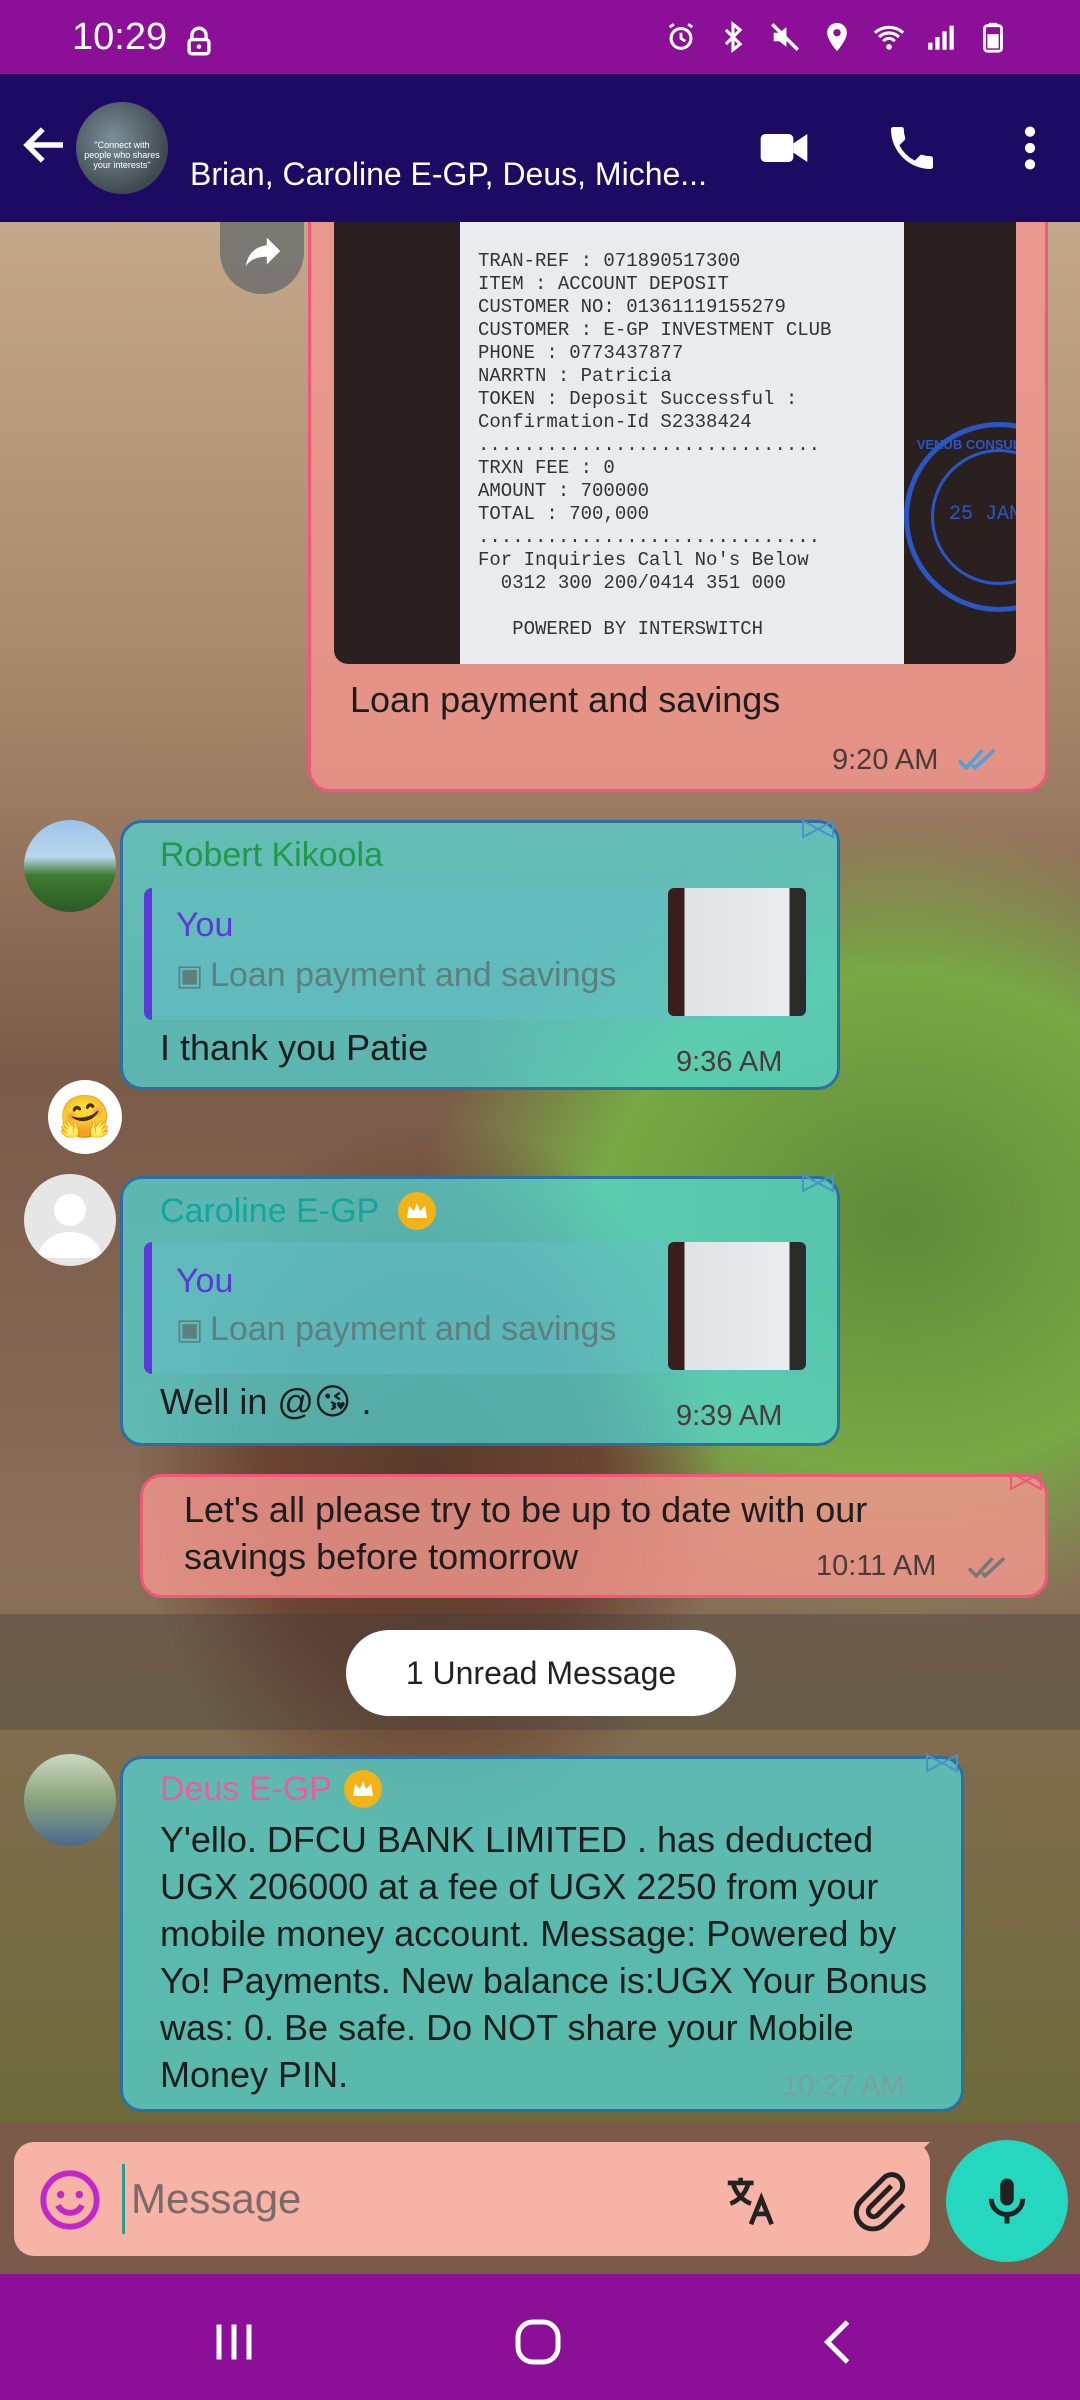 Image resolution: width=1080 pixels, height=2400 pixels. Describe the element at coordinates (876, 1566) in the screenshot. I see `message-time: 10:11 AM` at that location.